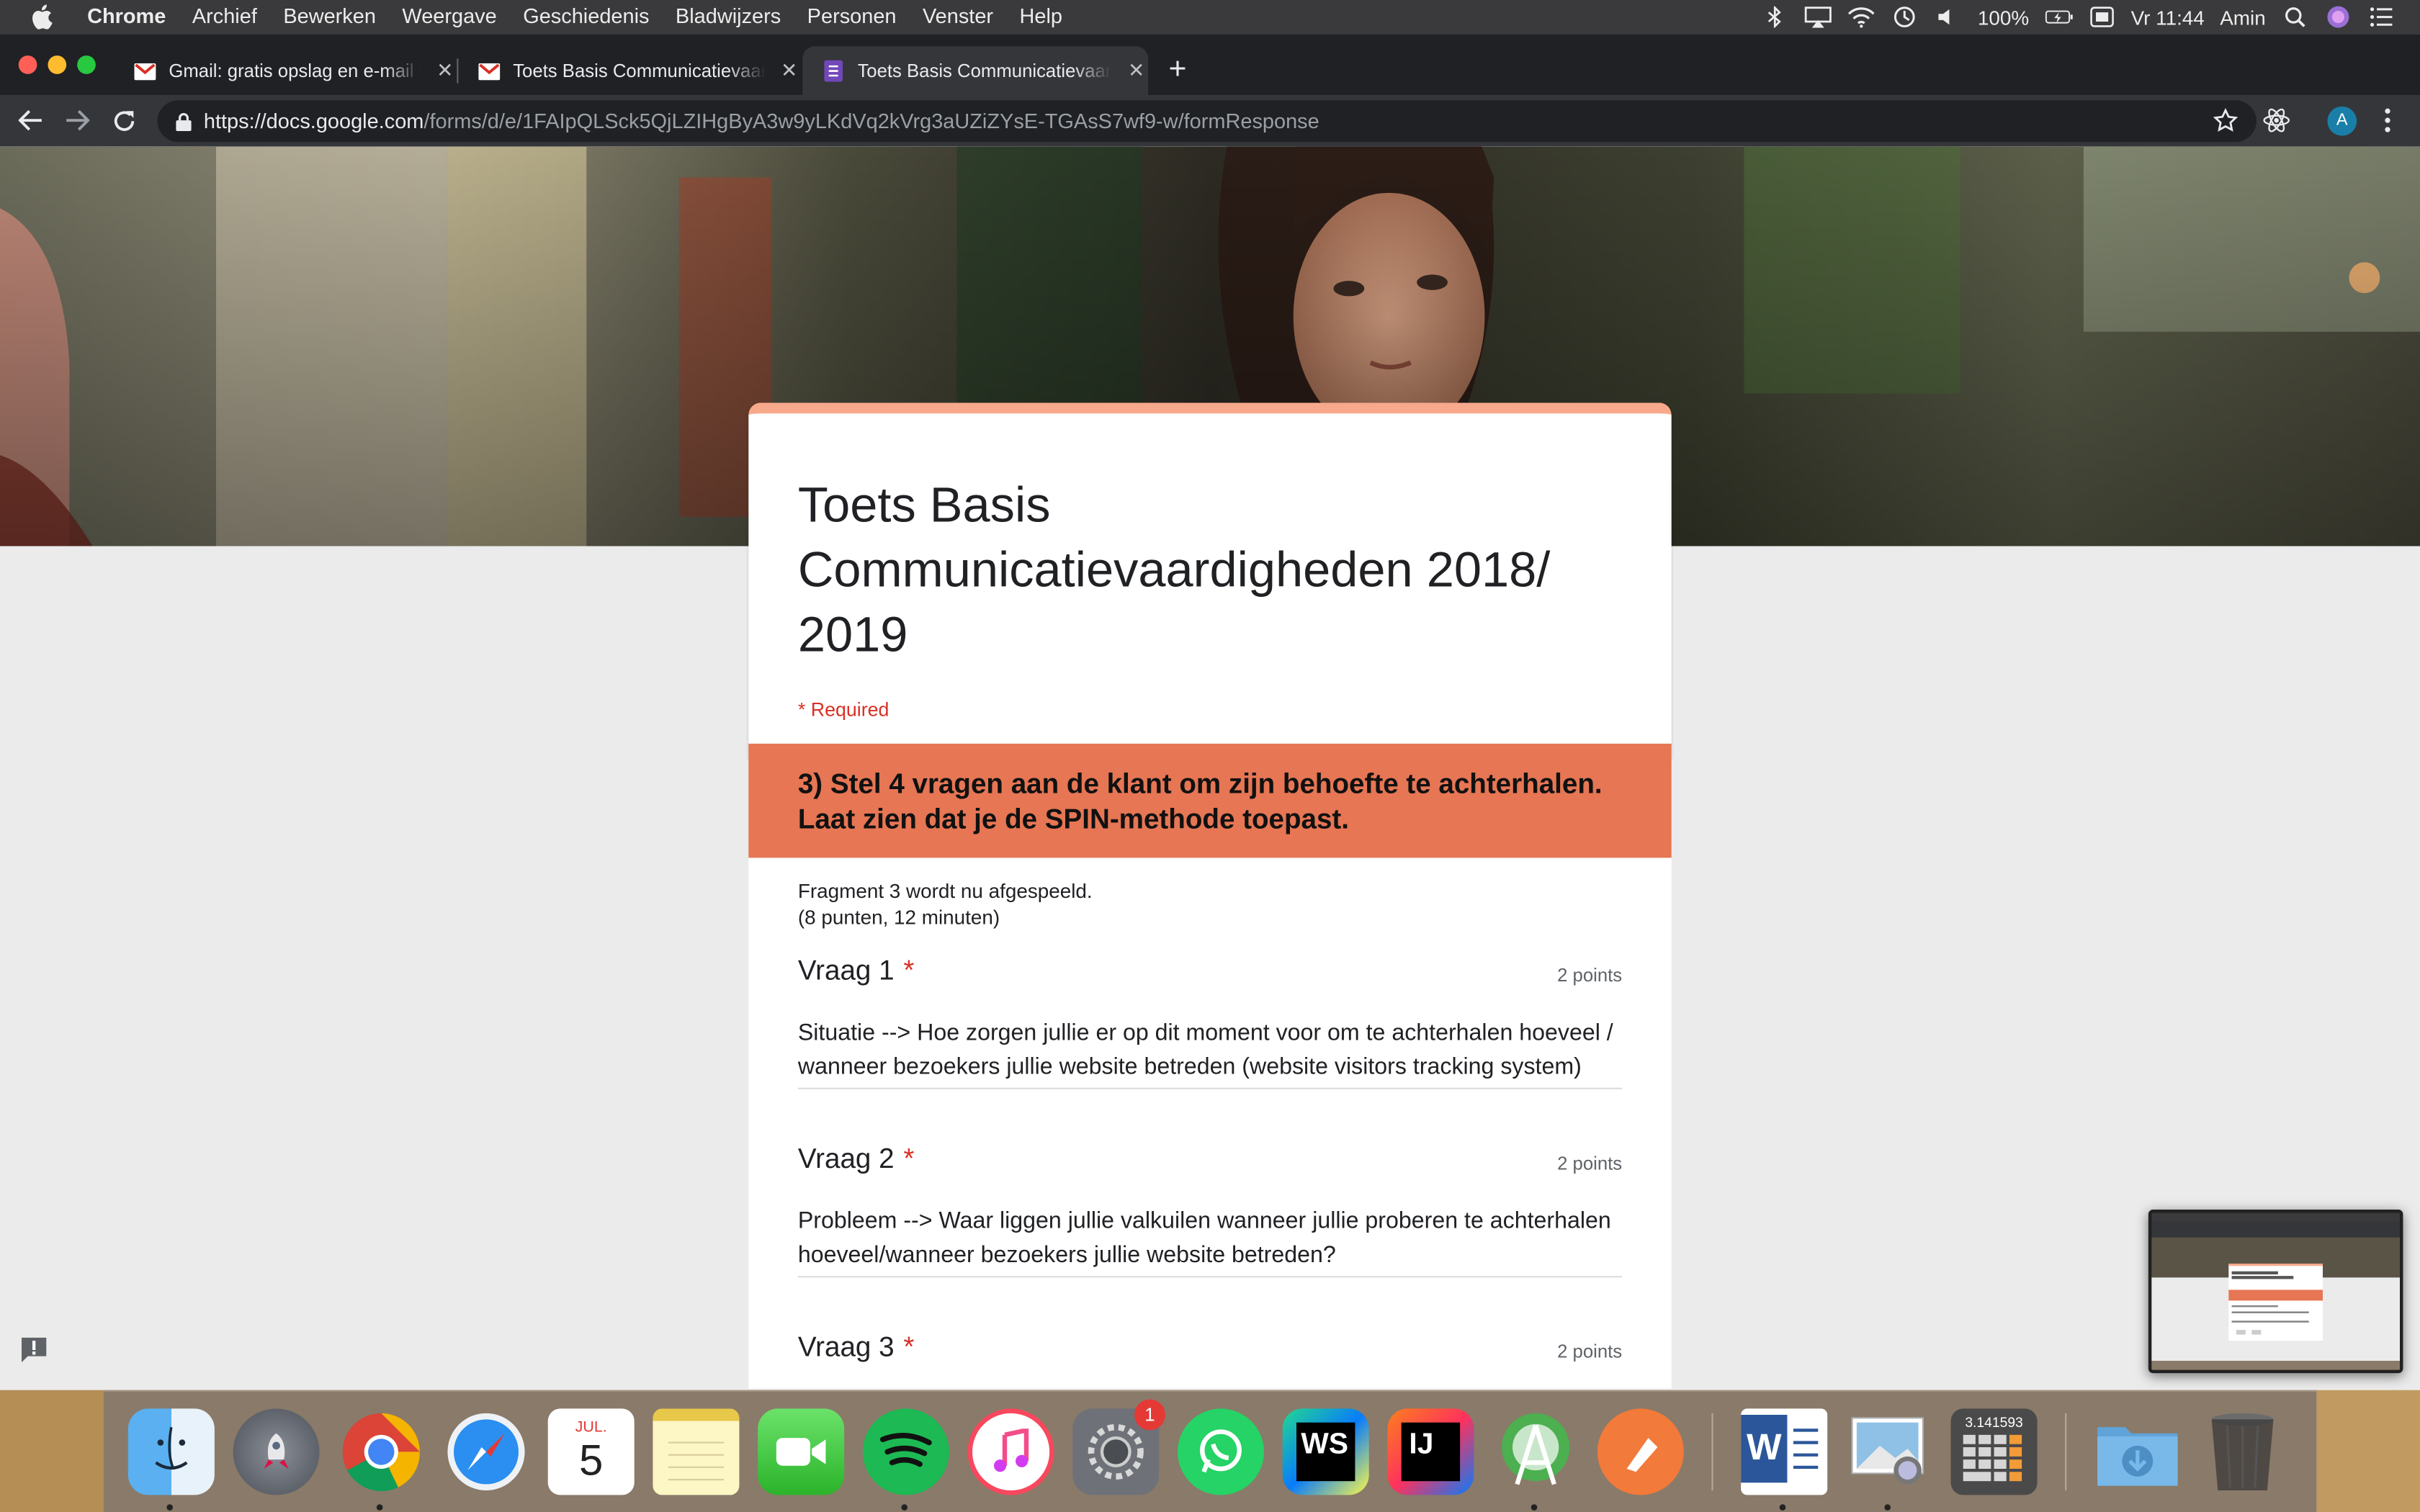 The width and height of the screenshot is (2420, 1512). Describe the element at coordinates (1905, 16) in the screenshot. I see `time-machine-icon` at that location.